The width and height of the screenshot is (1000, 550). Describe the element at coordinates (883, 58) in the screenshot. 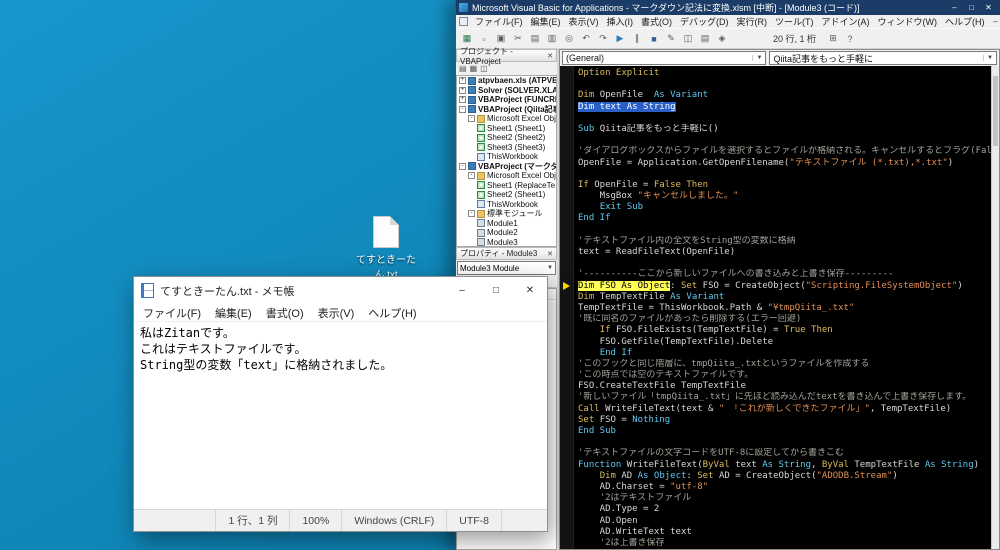

I see `procedure-dropdown: Qiita記事をもっと手軽に ▼` at that location.